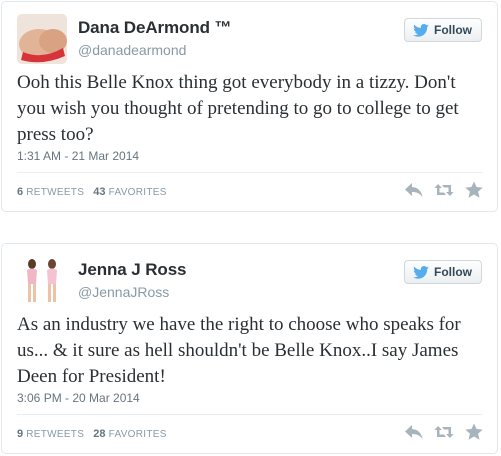 This screenshot has width=501, height=456. Describe the element at coordinates (155, 28) in the screenshot. I see `user-name: Dana DeArmond ™` at that location.